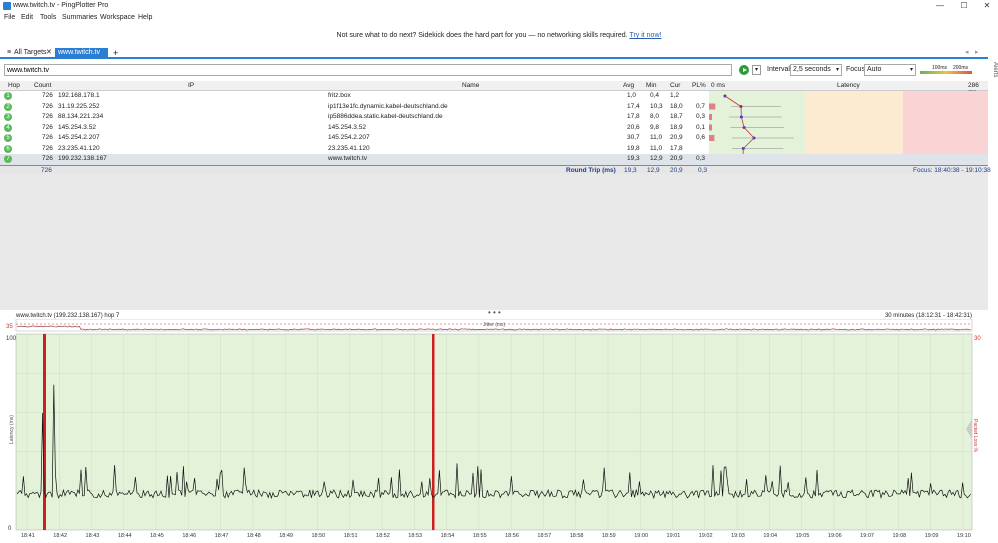 This screenshot has height=543, width=998. What do you see at coordinates (49, 53) in the screenshot?
I see `close-tab-icon: ✕` at bounding box center [49, 53].